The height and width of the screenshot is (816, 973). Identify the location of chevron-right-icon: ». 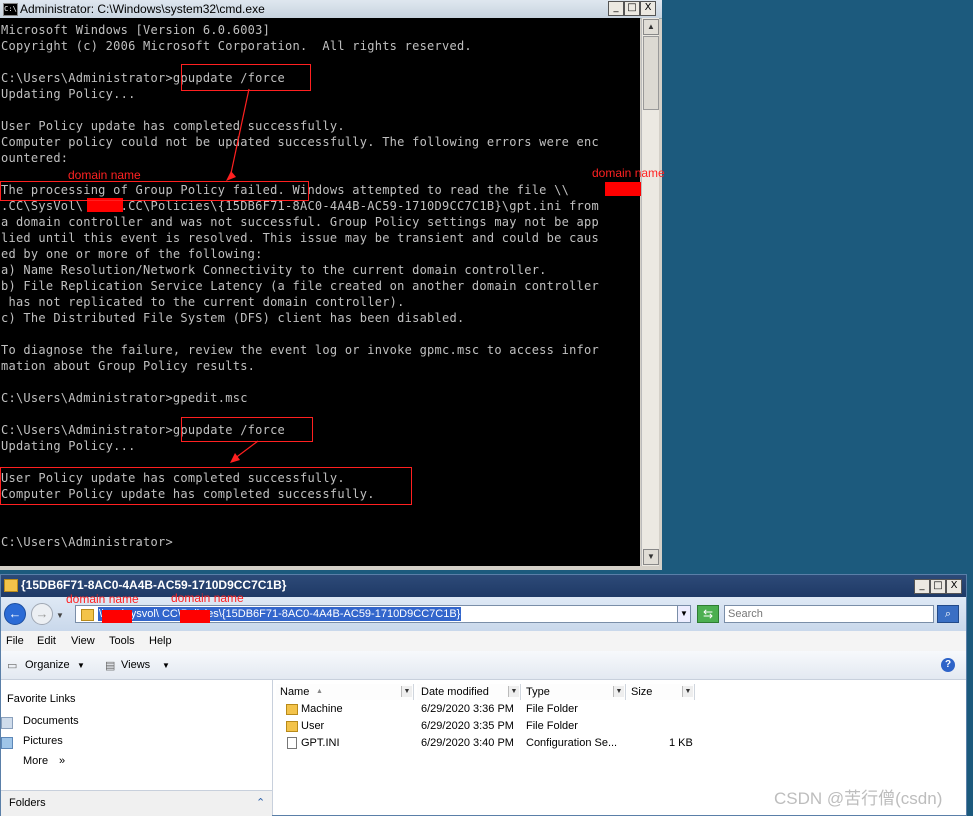
(62, 761).